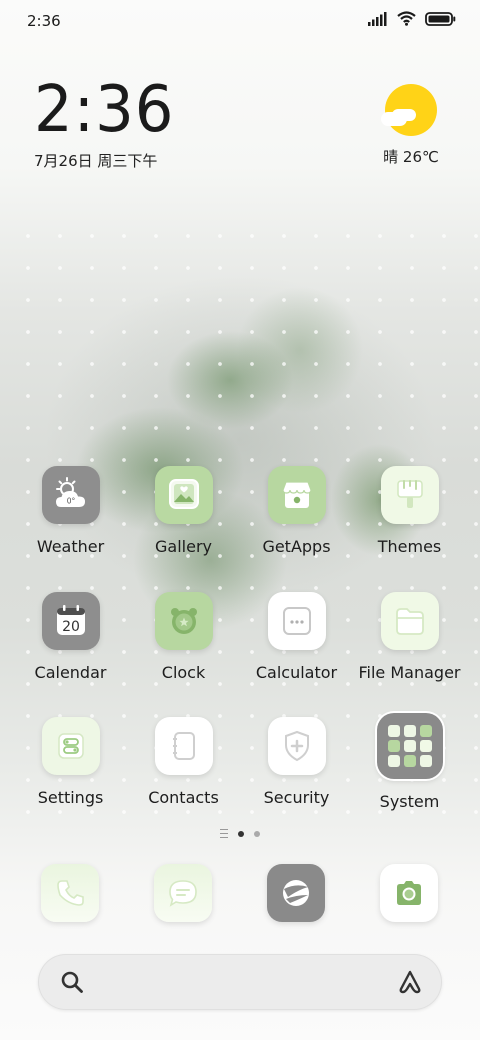 Image resolution: width=480 pixels, height=1040 pixels. Describe the element at coordinates (296, 495) in the screenshot. I see `getapps-icon` at that location.